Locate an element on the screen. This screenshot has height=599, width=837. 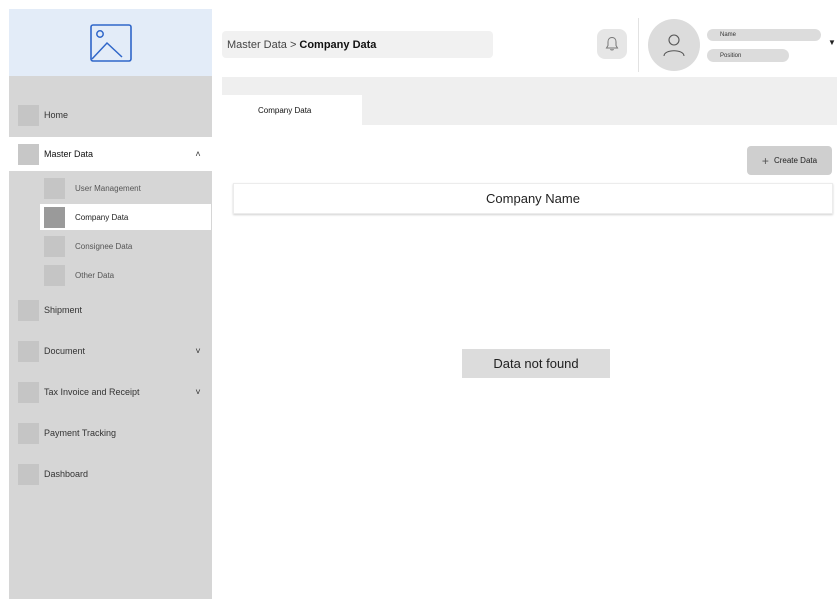
sidebar-item-label: Dashboard is located at coordinates (66, 474).